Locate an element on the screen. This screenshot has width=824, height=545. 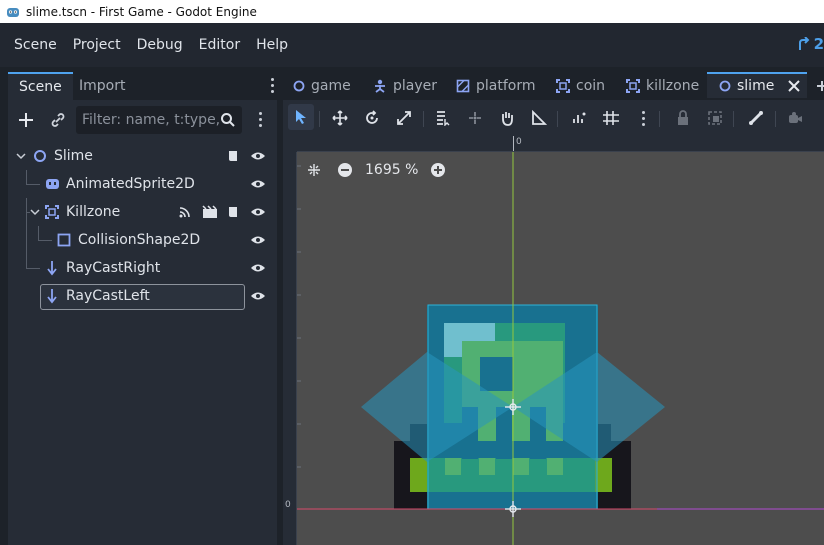
node-filter-input: Filter: name, t:type, is located at coordinates (159, 120).